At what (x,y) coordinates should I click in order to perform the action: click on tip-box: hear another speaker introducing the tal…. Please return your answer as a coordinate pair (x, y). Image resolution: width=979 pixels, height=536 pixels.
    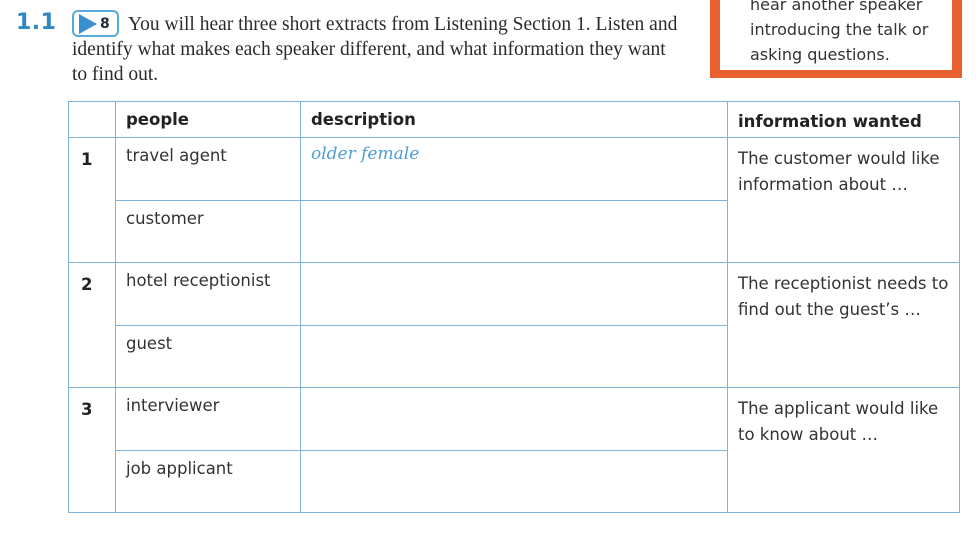
    Looking at the image, I should click on (836, 39).